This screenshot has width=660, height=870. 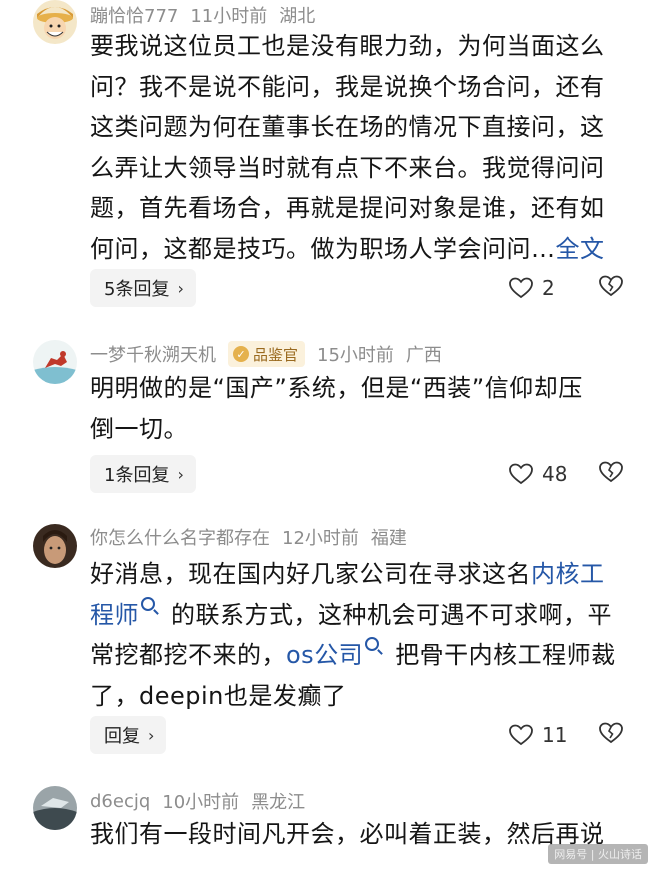 What do you see at coordinates (137, 475) in the screenshot?
I see `replies-label: 1条回复` at bounding box center [137, 475].